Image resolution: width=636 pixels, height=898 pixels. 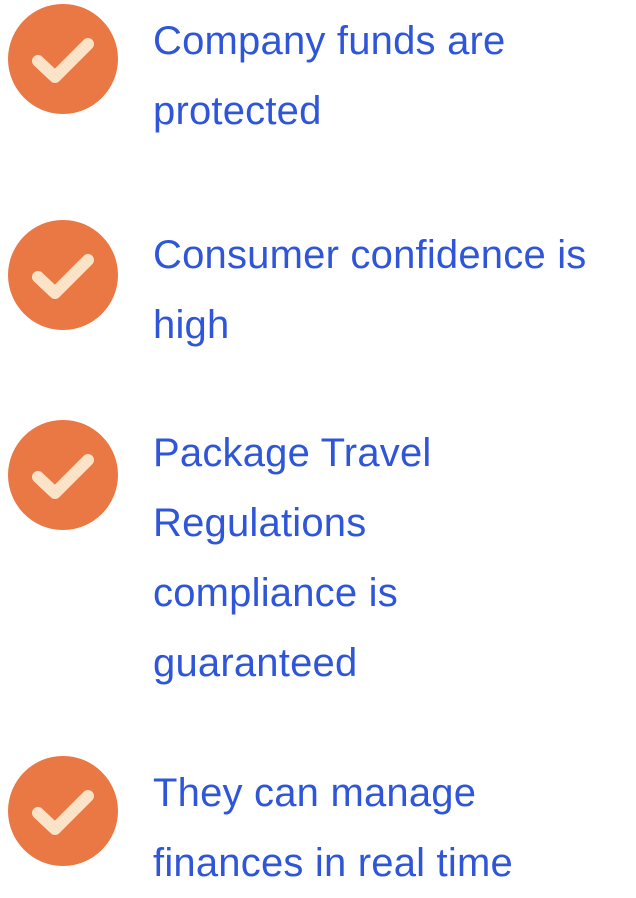 What do you see at coordinates (329, 76) in the screenshot?
I see `benefit-text: Company funds are protected` at bounding box center [329, 76].